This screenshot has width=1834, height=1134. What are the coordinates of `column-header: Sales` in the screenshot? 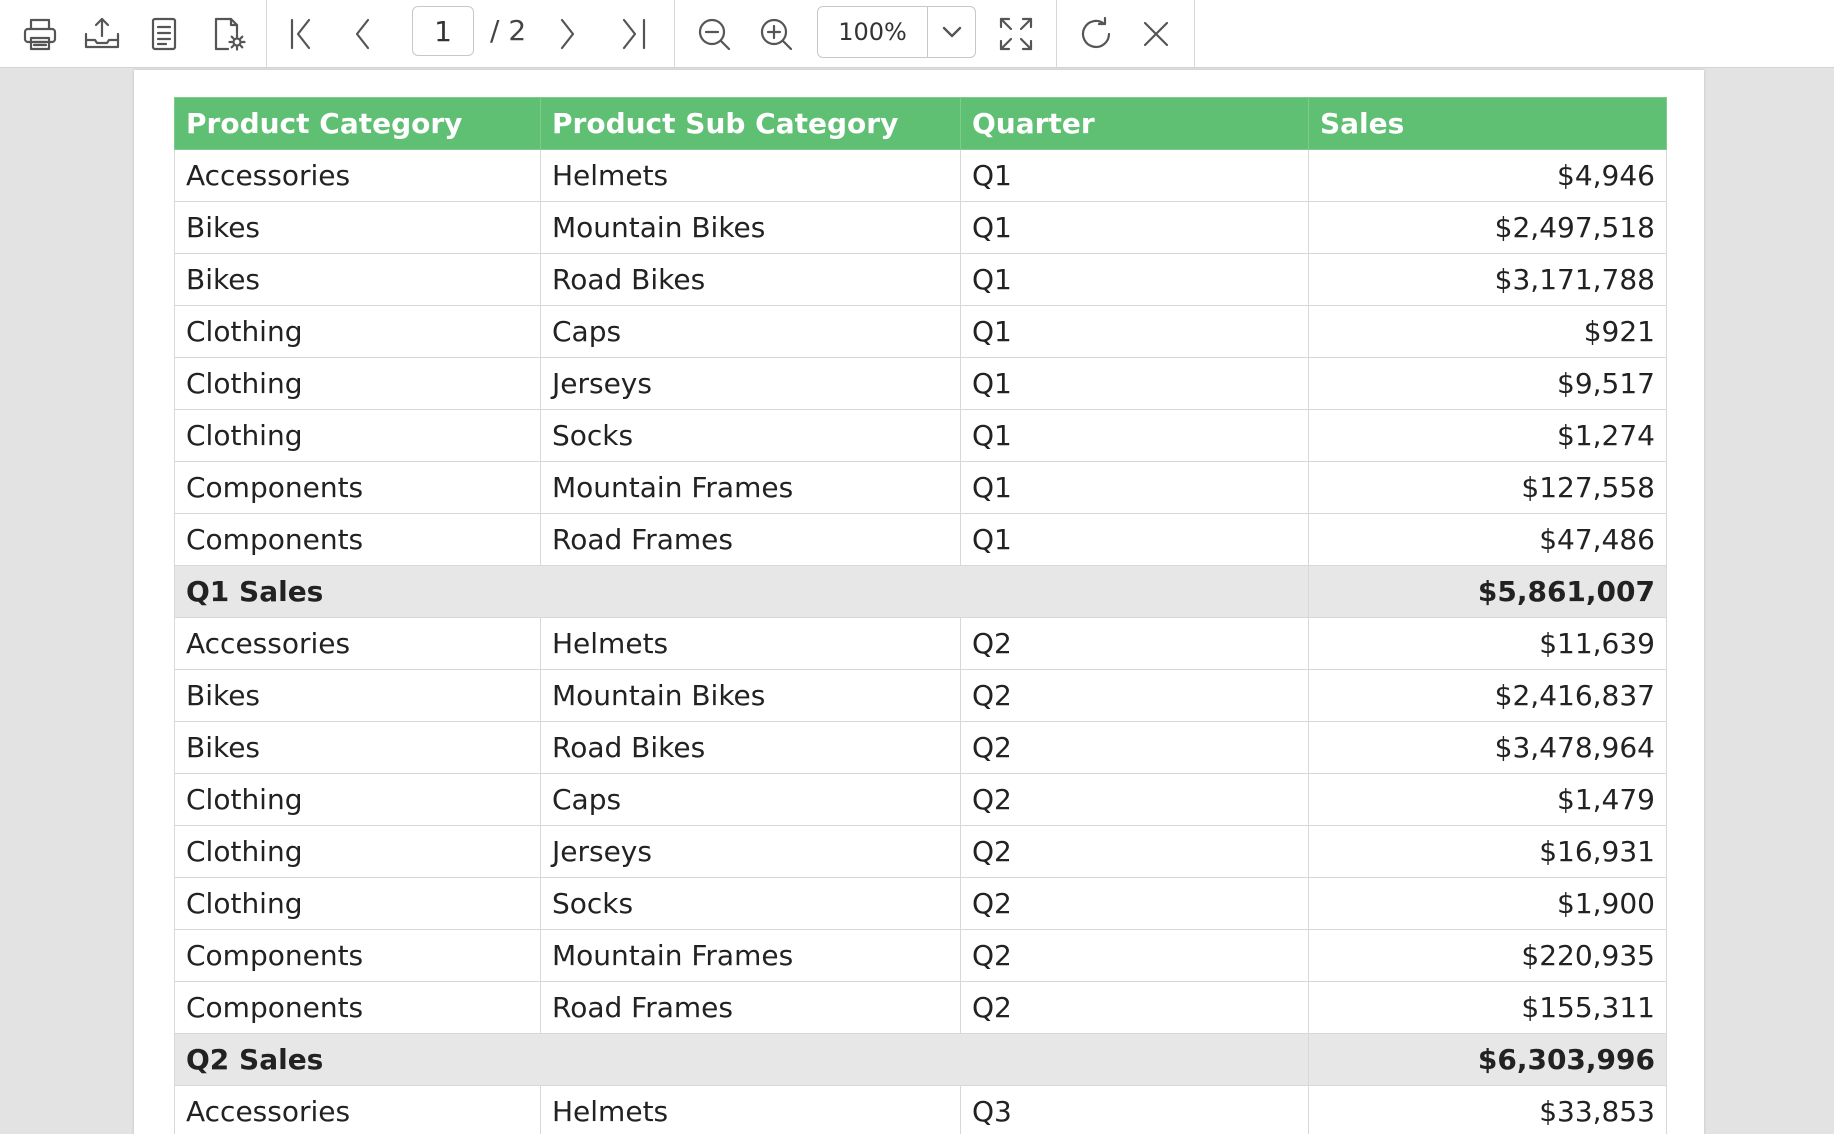 It's located at (1487, 123).